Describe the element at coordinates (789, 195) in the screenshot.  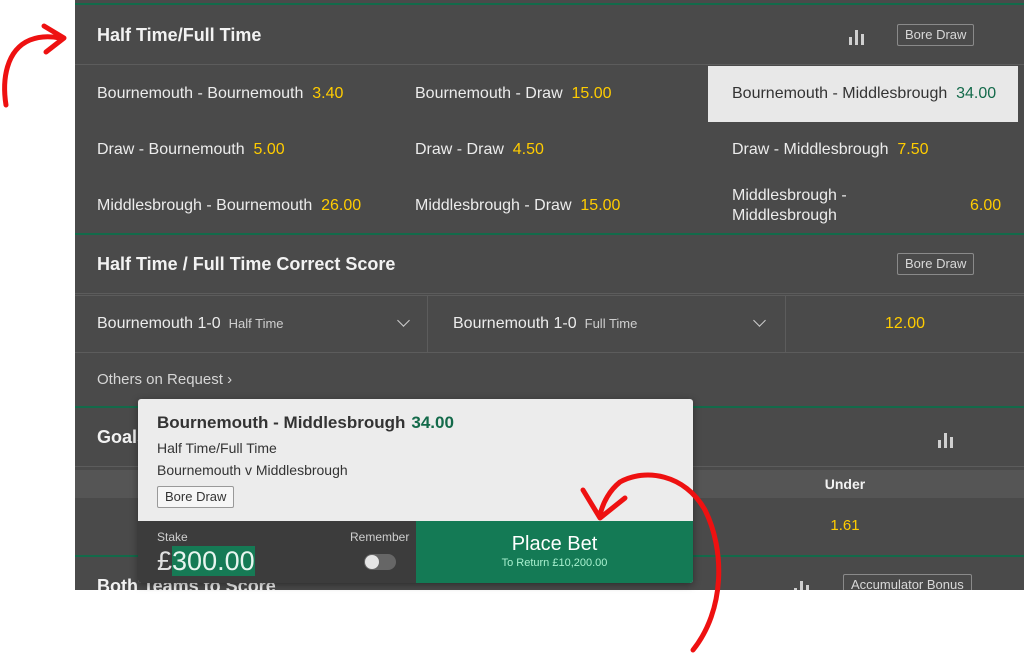
I see `selection-label-line1: Middlesbrough -` at that location.